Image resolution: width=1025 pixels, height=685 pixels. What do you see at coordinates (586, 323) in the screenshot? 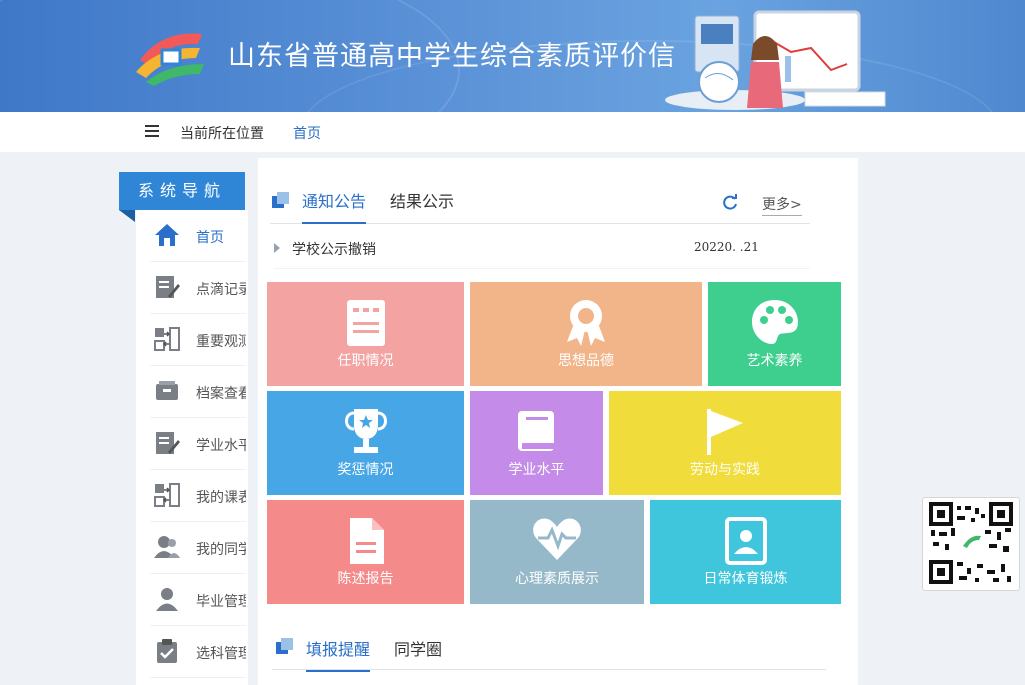
I see `badge-icon` at bounding box center [586, 323].